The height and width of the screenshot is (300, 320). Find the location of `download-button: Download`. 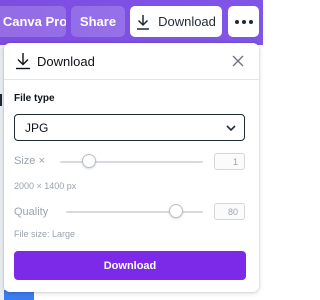

download-button: Download is located at coordinates (130, 265).